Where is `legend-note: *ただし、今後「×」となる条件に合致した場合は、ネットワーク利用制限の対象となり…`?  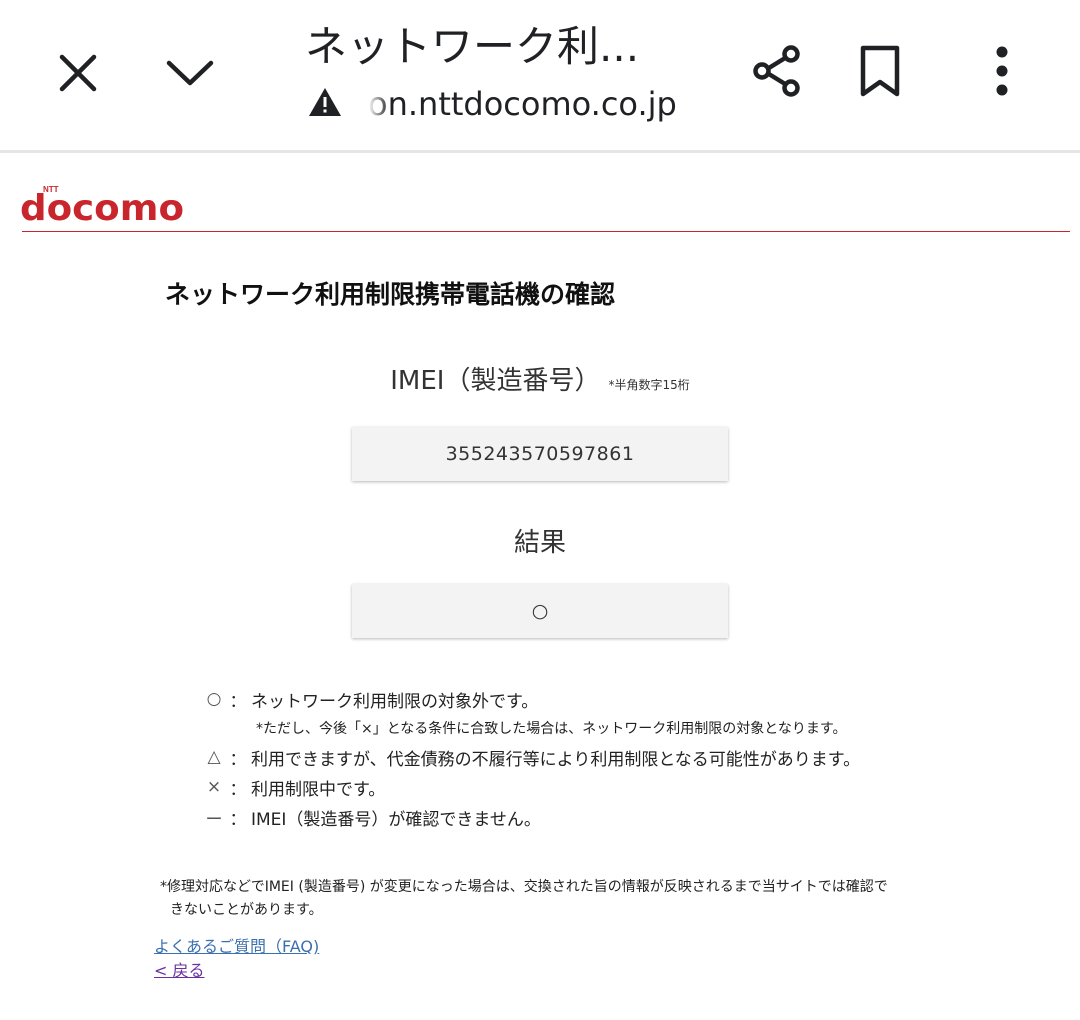 legend-note: *ただし、今後「×」となる条件に合致した場合は、ネットワーク利用制限の対象となり… is located at coordinates (551, 729).